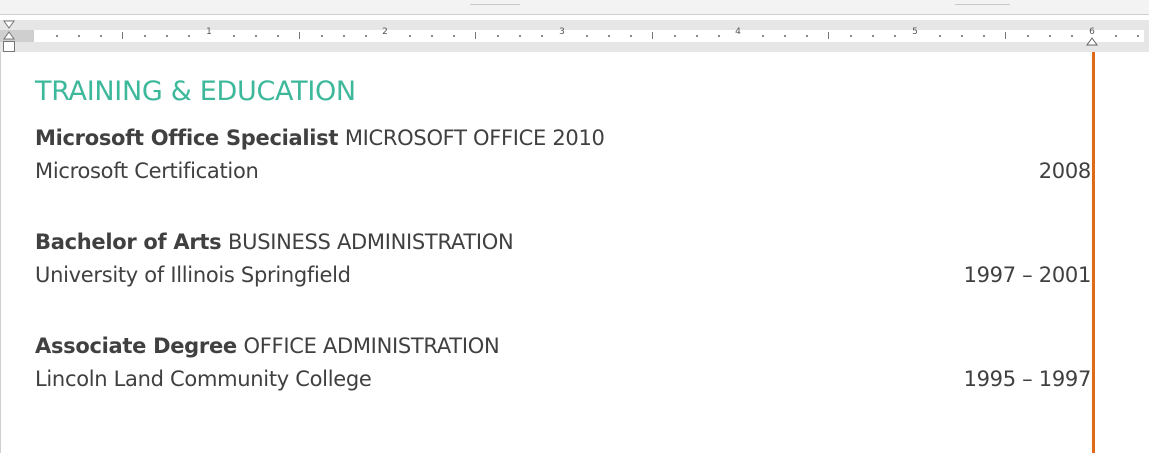 The height and width of the screenshot is (453, 1149). What do you see at coordinates (563, 171) in the screenshot?
I see `entry-detail-line: Microsoft Certification 2008` at bounding box center [563, 171].